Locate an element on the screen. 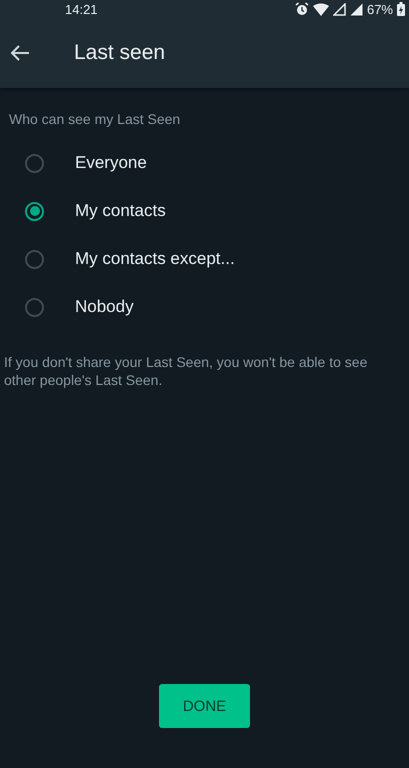 This screenshot has width=409, height=768. privacy-option: Everyone is located at coordinates (204, 163).